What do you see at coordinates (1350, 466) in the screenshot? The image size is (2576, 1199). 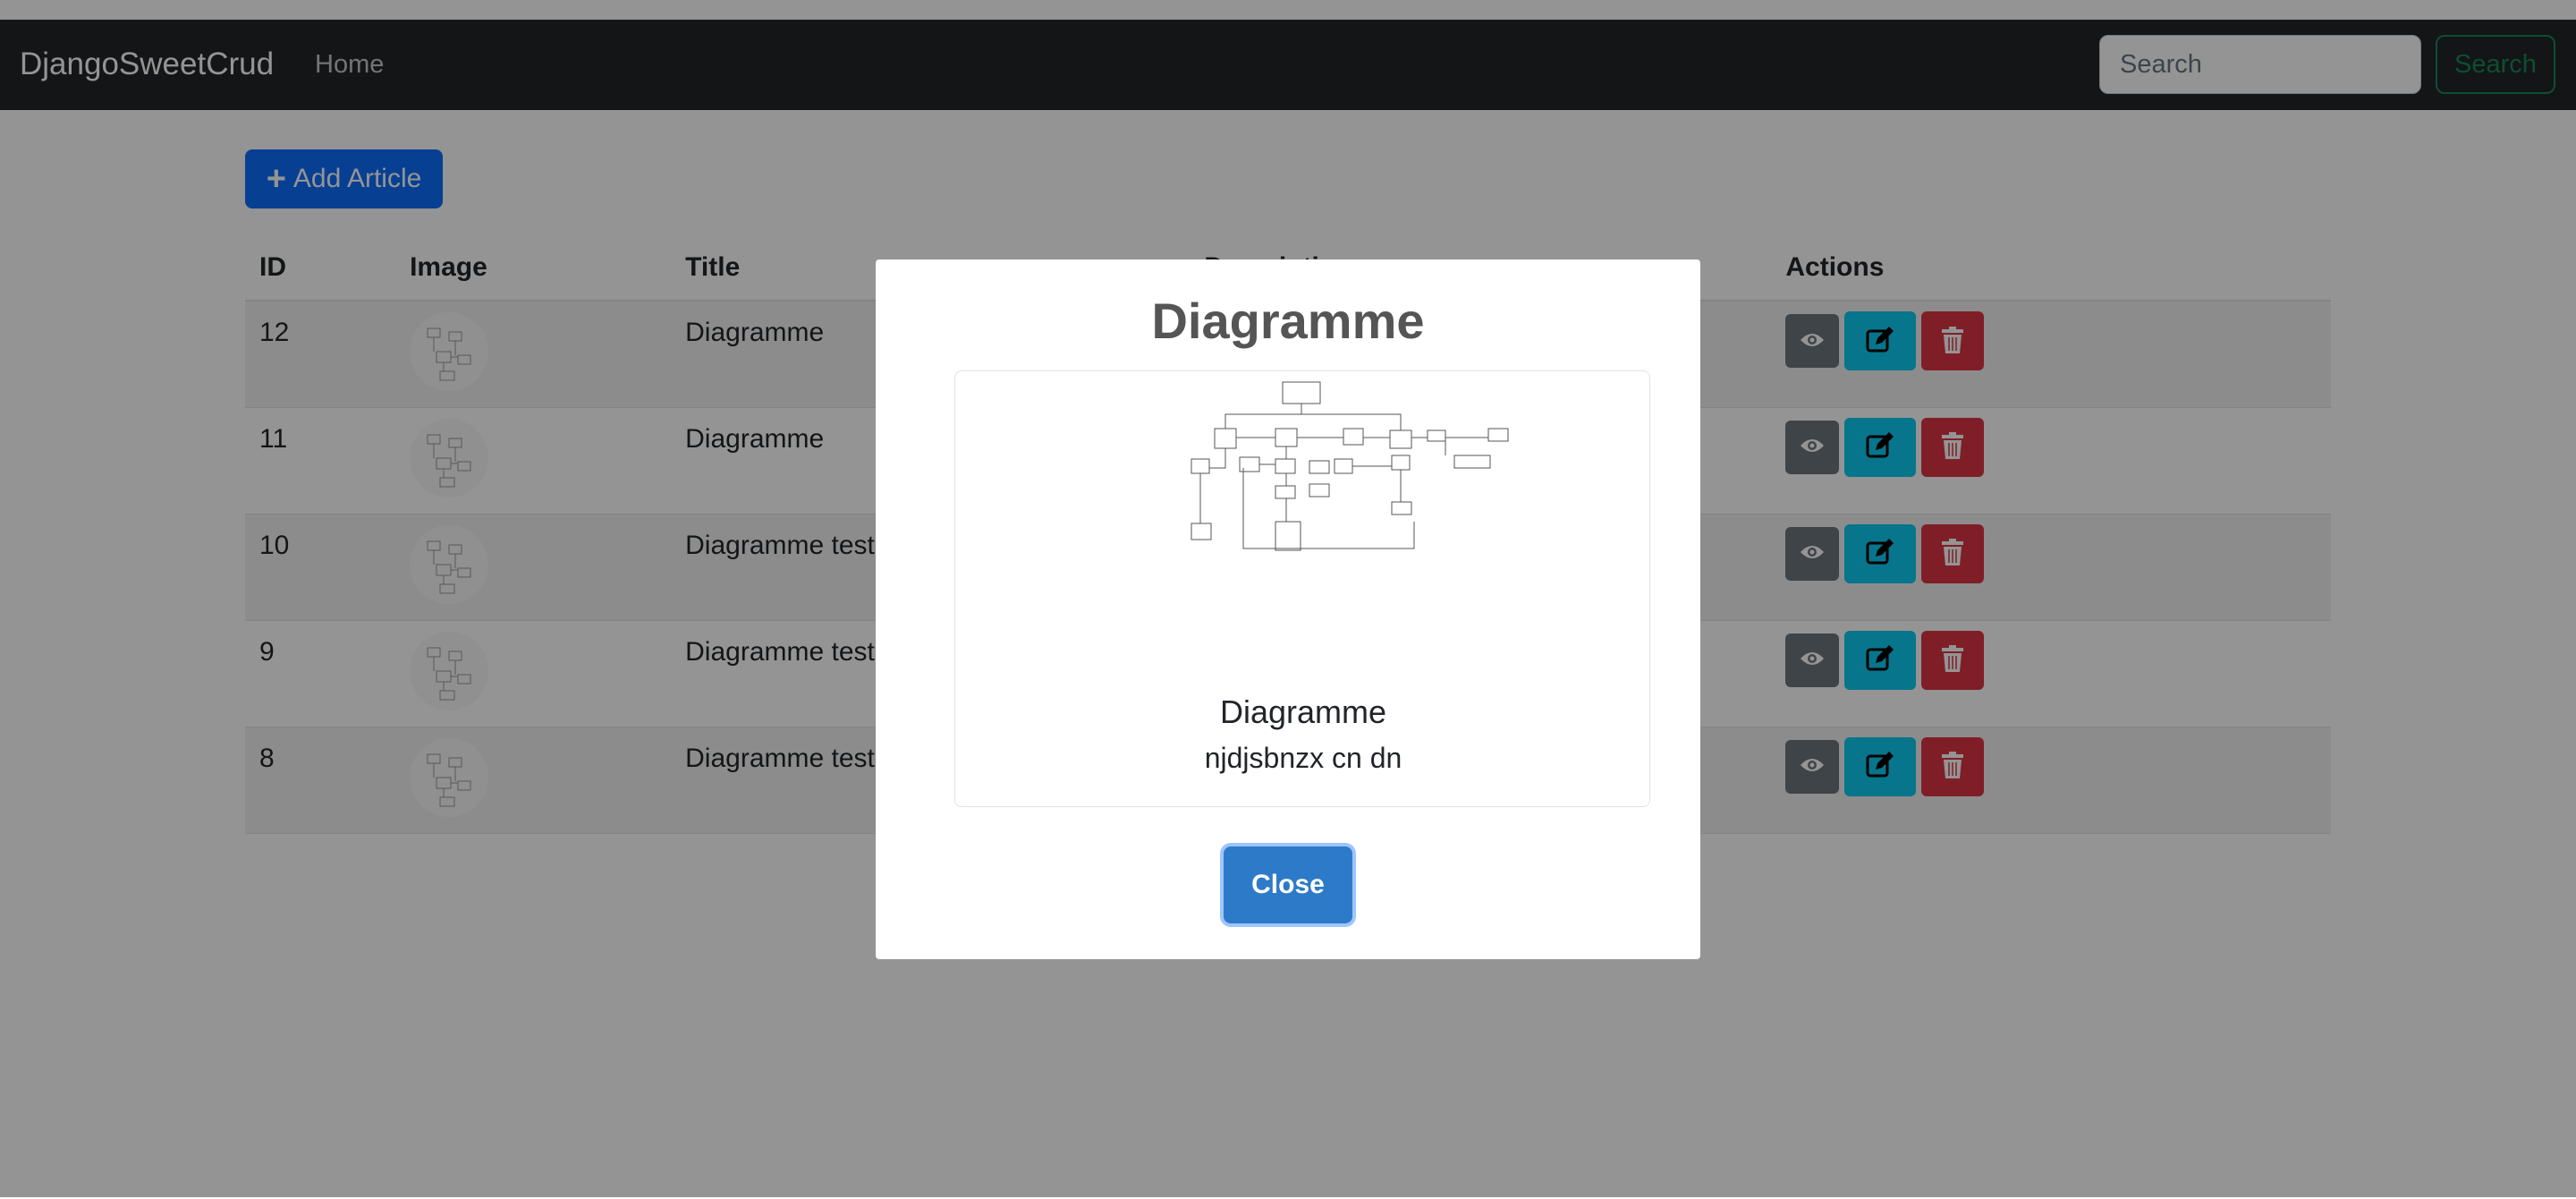 I see `article-image` at bounding box center [1350, 466].